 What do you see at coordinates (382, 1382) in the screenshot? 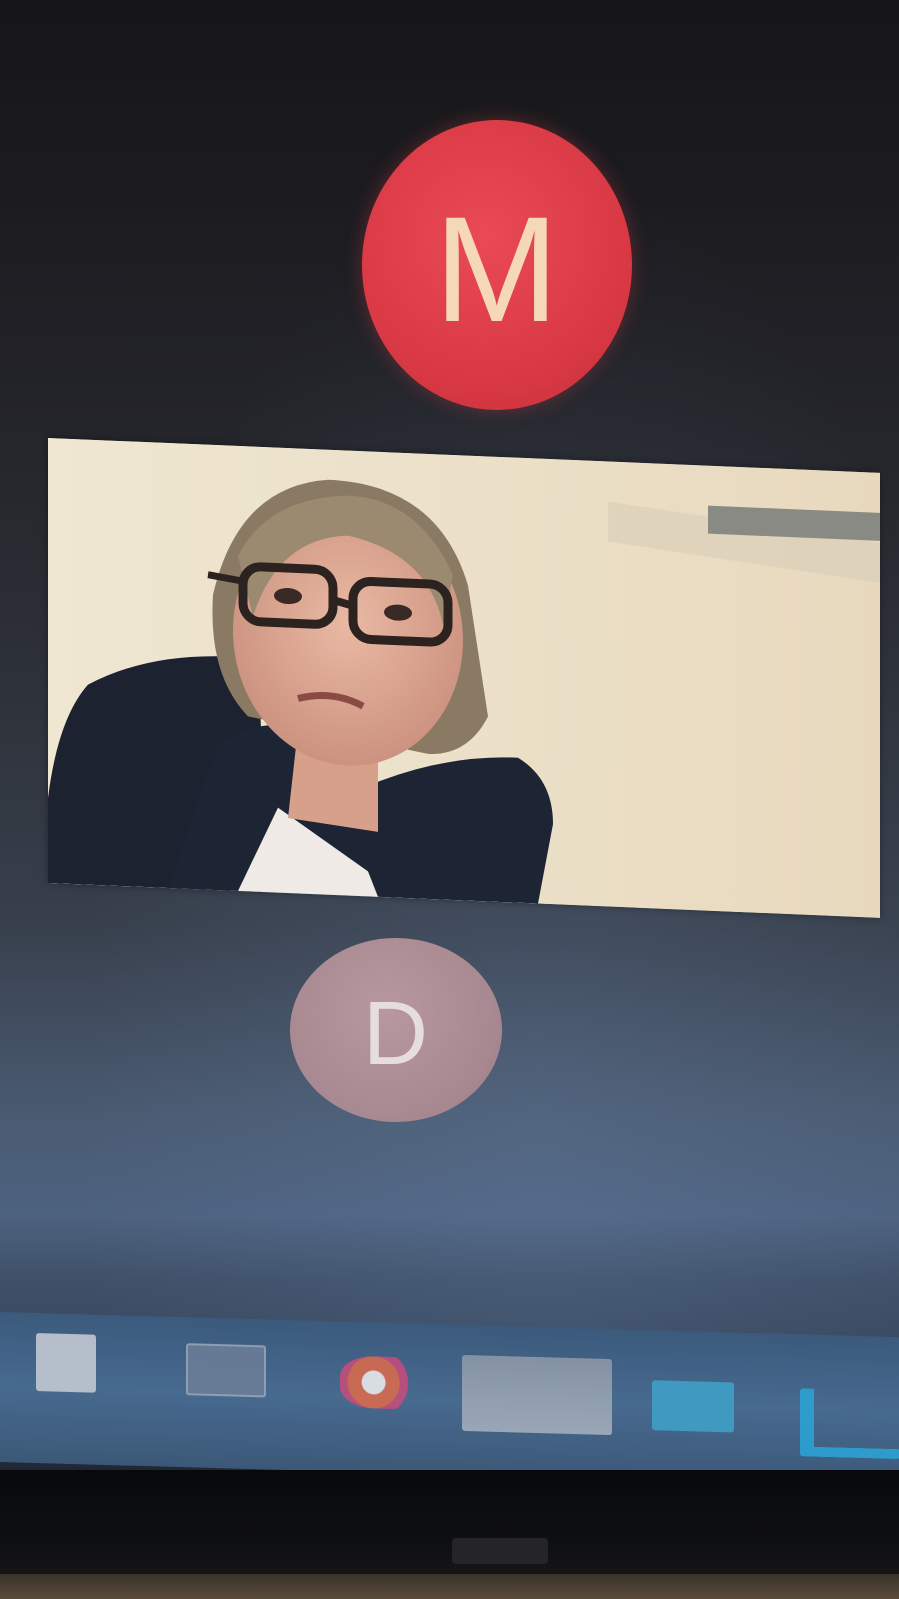
I see `app-swirl-icon` at bounding box center [382, 1382].